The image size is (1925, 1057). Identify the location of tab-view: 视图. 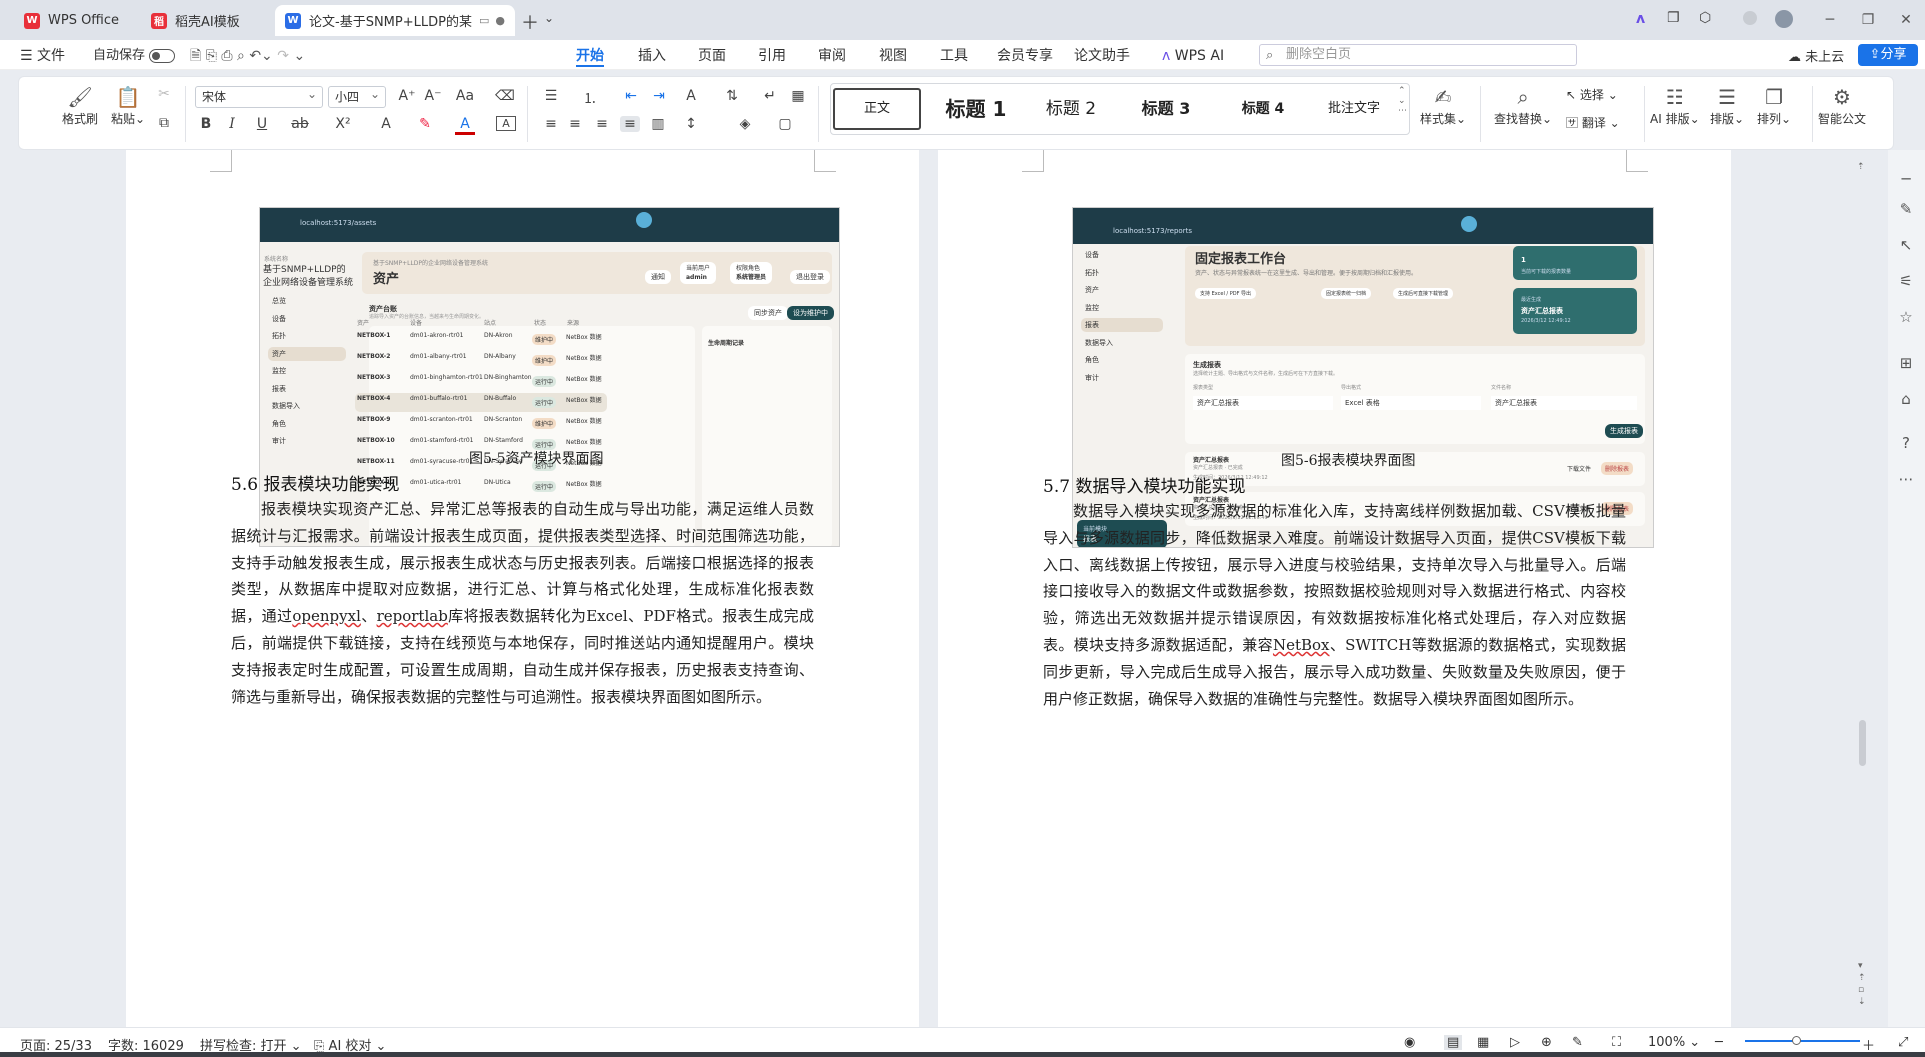
(893, 56).